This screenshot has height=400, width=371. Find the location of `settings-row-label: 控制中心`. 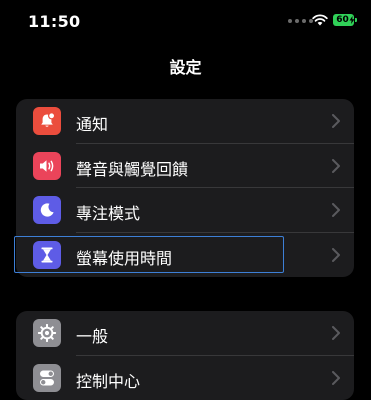

settings-row-label: 控制中心 is located at coordinates (108, 380).